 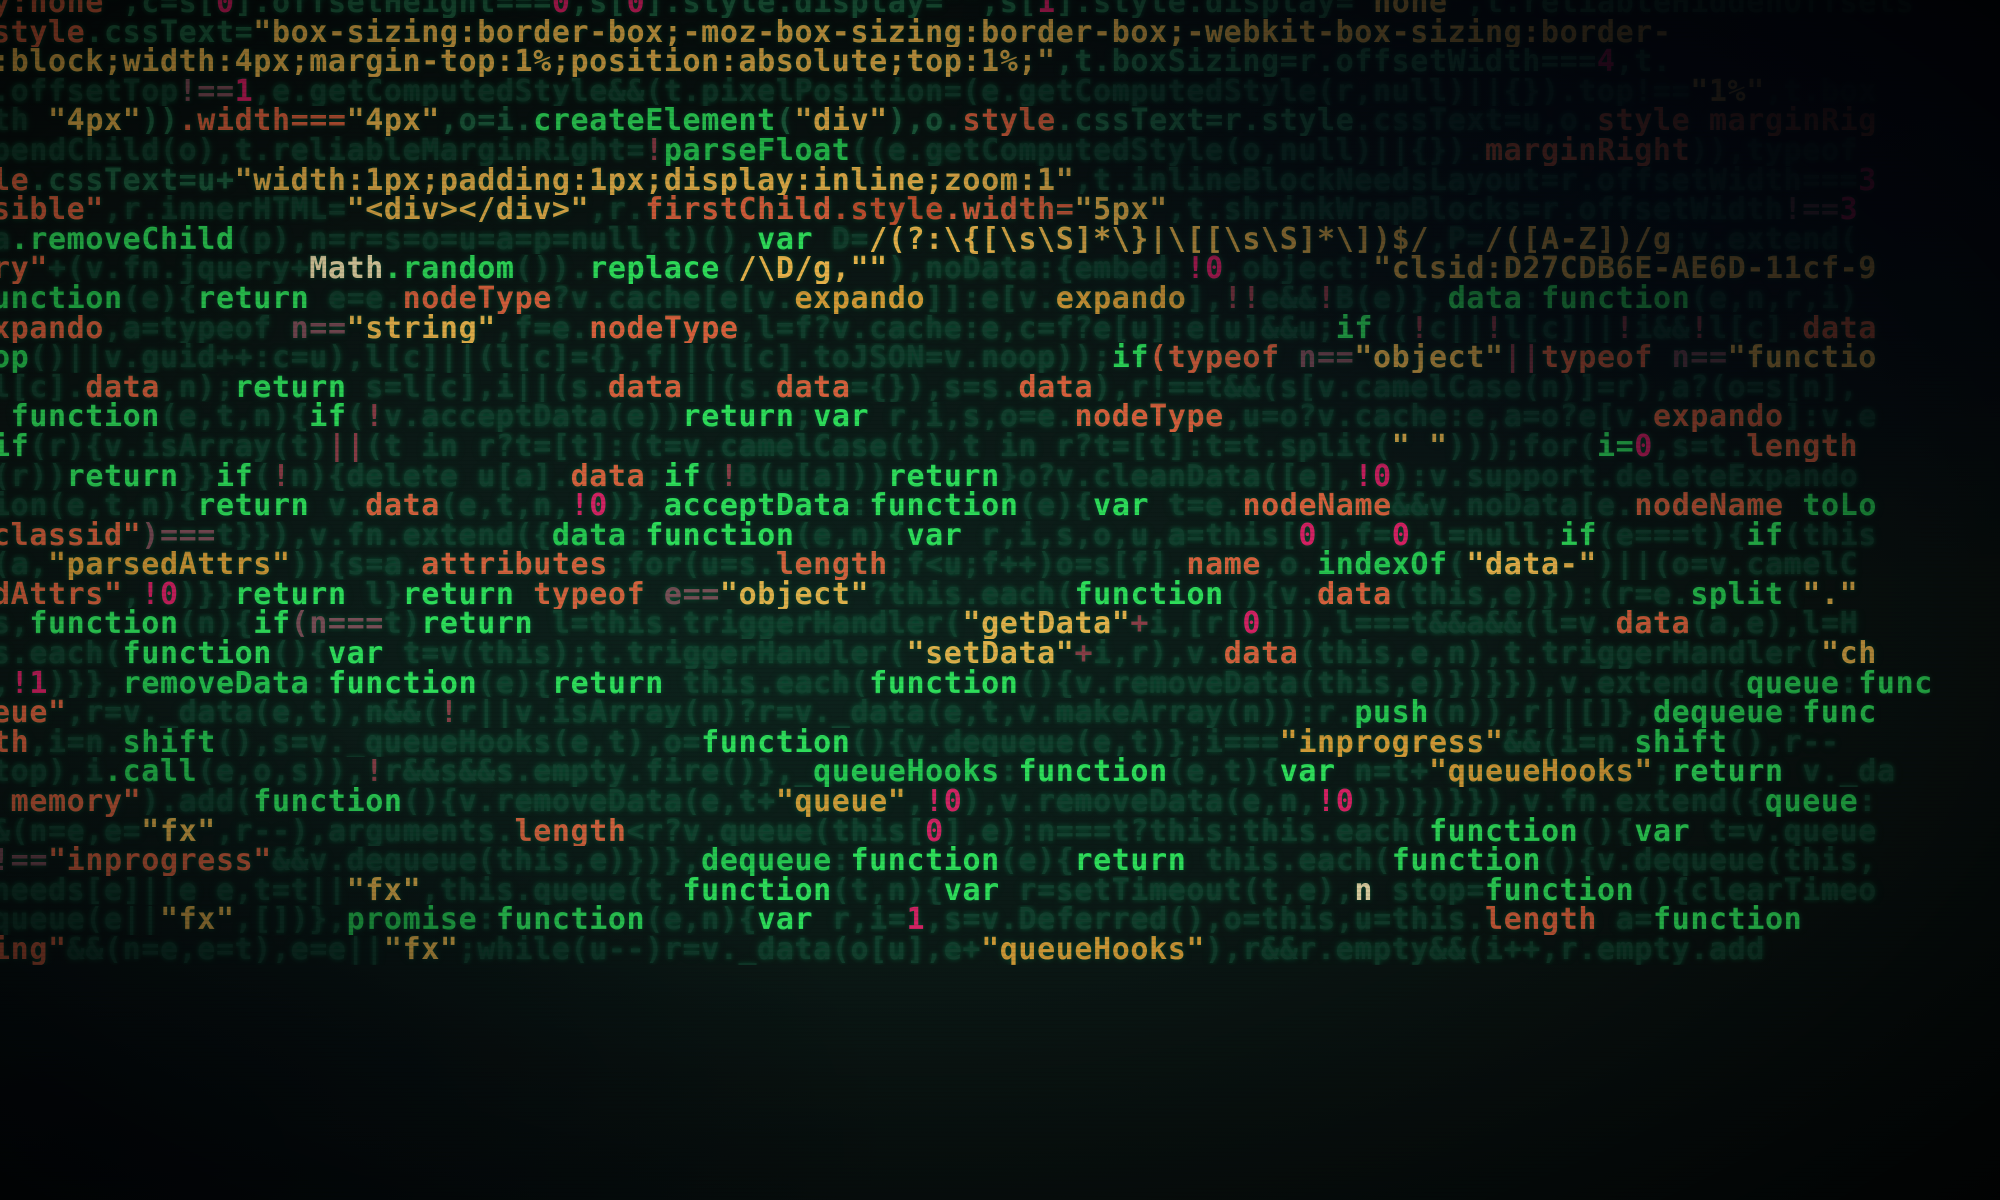 What do you see at coordinates (1625, 476) in the screenshot?
I see `code-token: ):v.support.deleteExpando` at bounding box center [1625, 476].